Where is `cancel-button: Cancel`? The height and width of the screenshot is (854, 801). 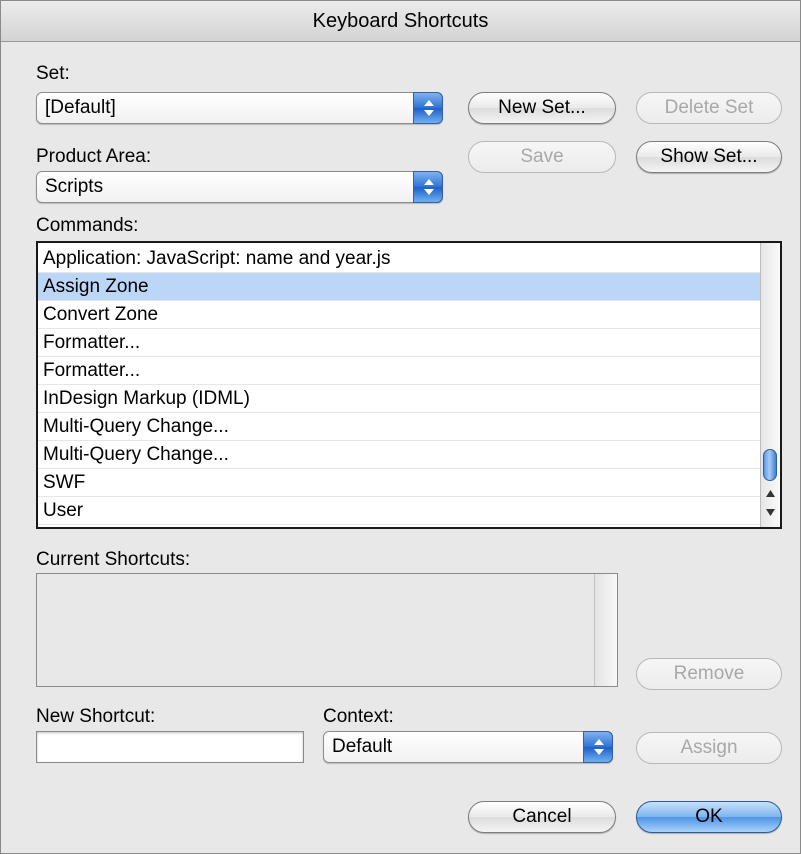 cancel-button: Cancel is located at coordinates (542, 817).